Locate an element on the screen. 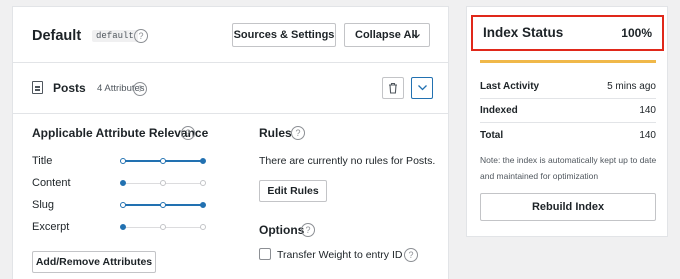 The image size is (680, 279). relevance-slider-excerpt is located at coordinates (163, 227).